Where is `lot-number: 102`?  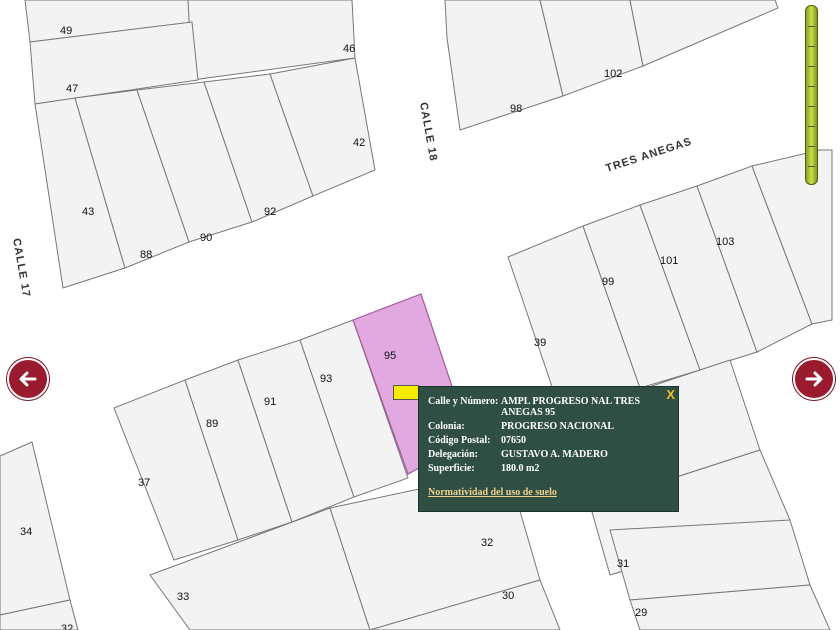 lot-number: 102 is located at coordinates (613, 74).